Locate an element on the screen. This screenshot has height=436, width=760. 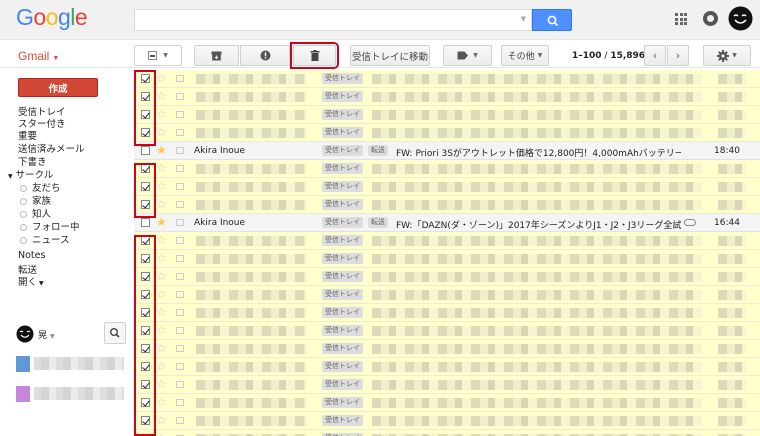
app-switcher: Gmail ▼ is located at coordinates (38, 56).